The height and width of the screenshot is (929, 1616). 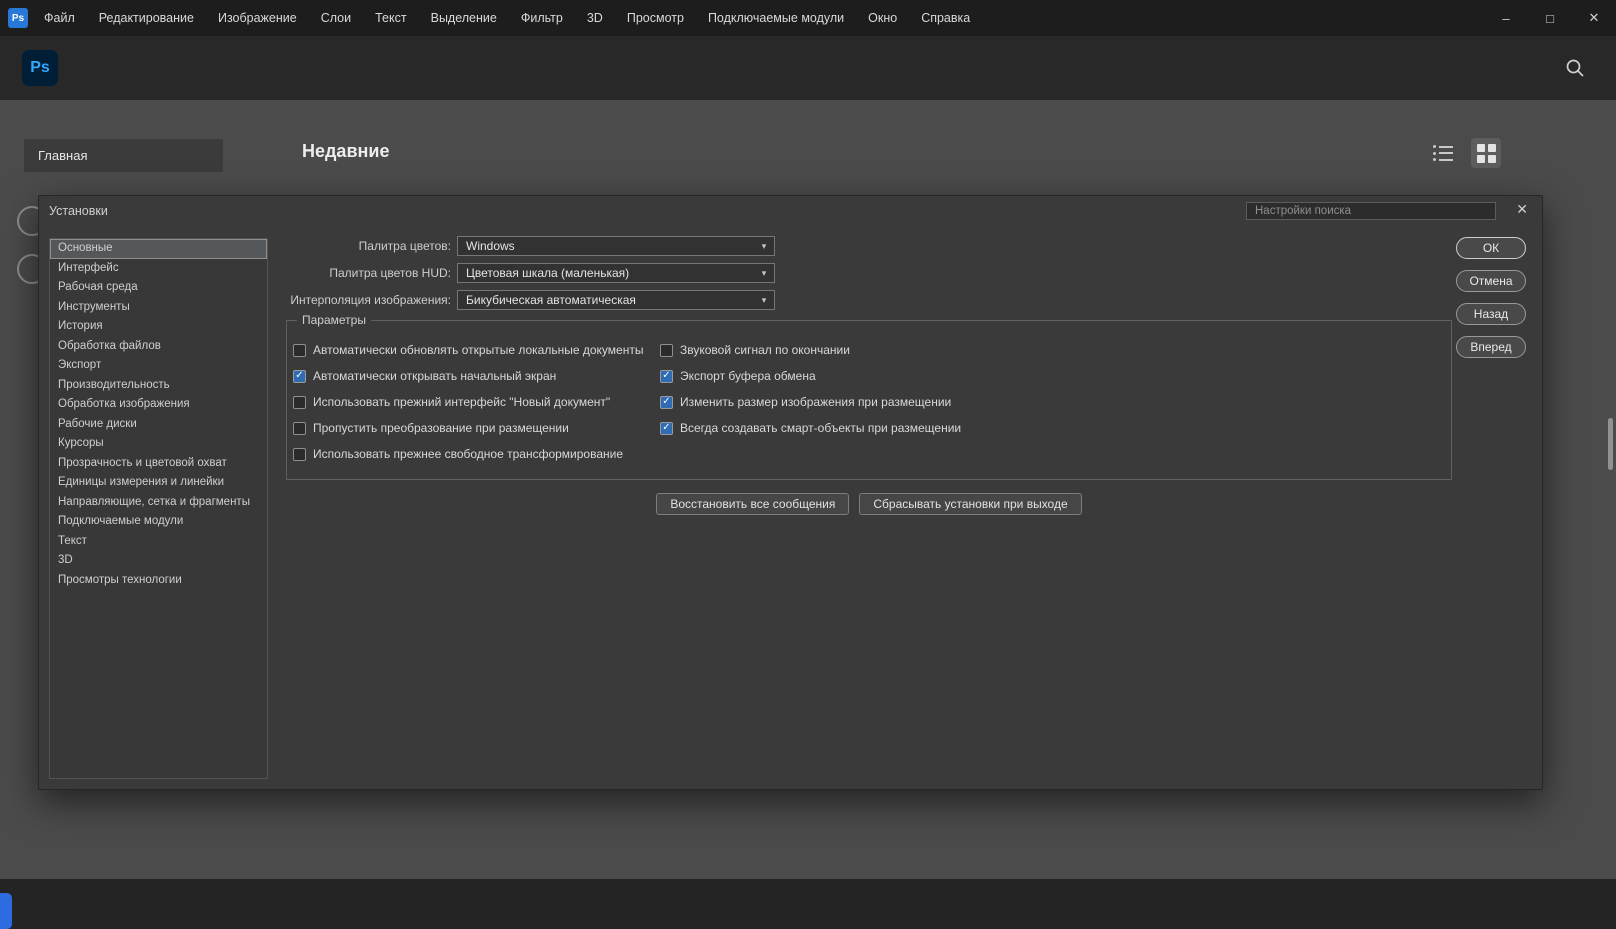 I want to click on close-window-button: ✕, so click(x=1594, y=18).